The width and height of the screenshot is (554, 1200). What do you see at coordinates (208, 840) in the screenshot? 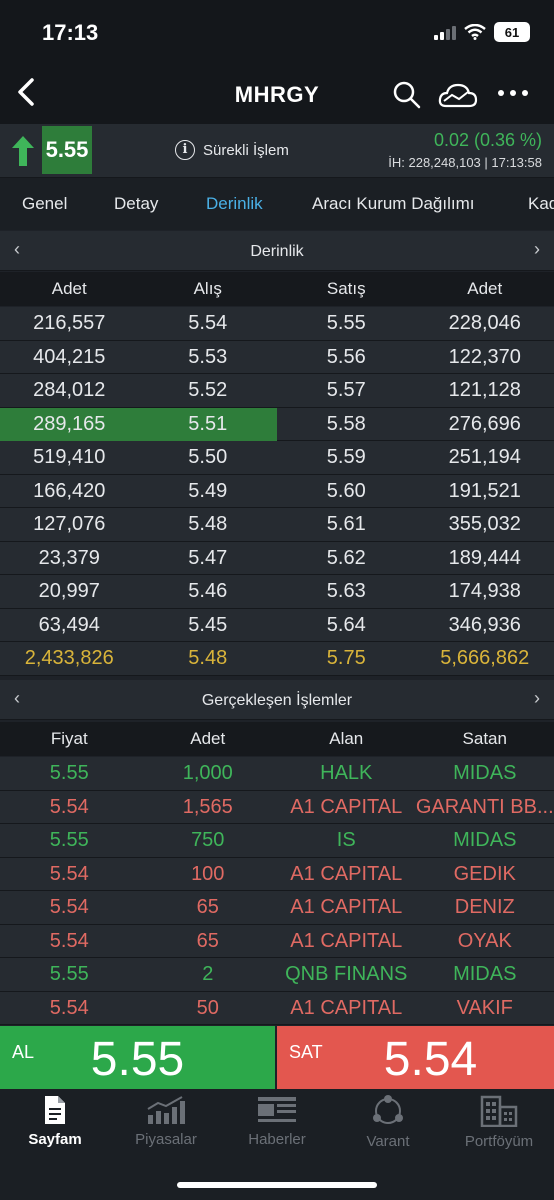
I see `trade-qty: 750` at bounding box center [208, 840].